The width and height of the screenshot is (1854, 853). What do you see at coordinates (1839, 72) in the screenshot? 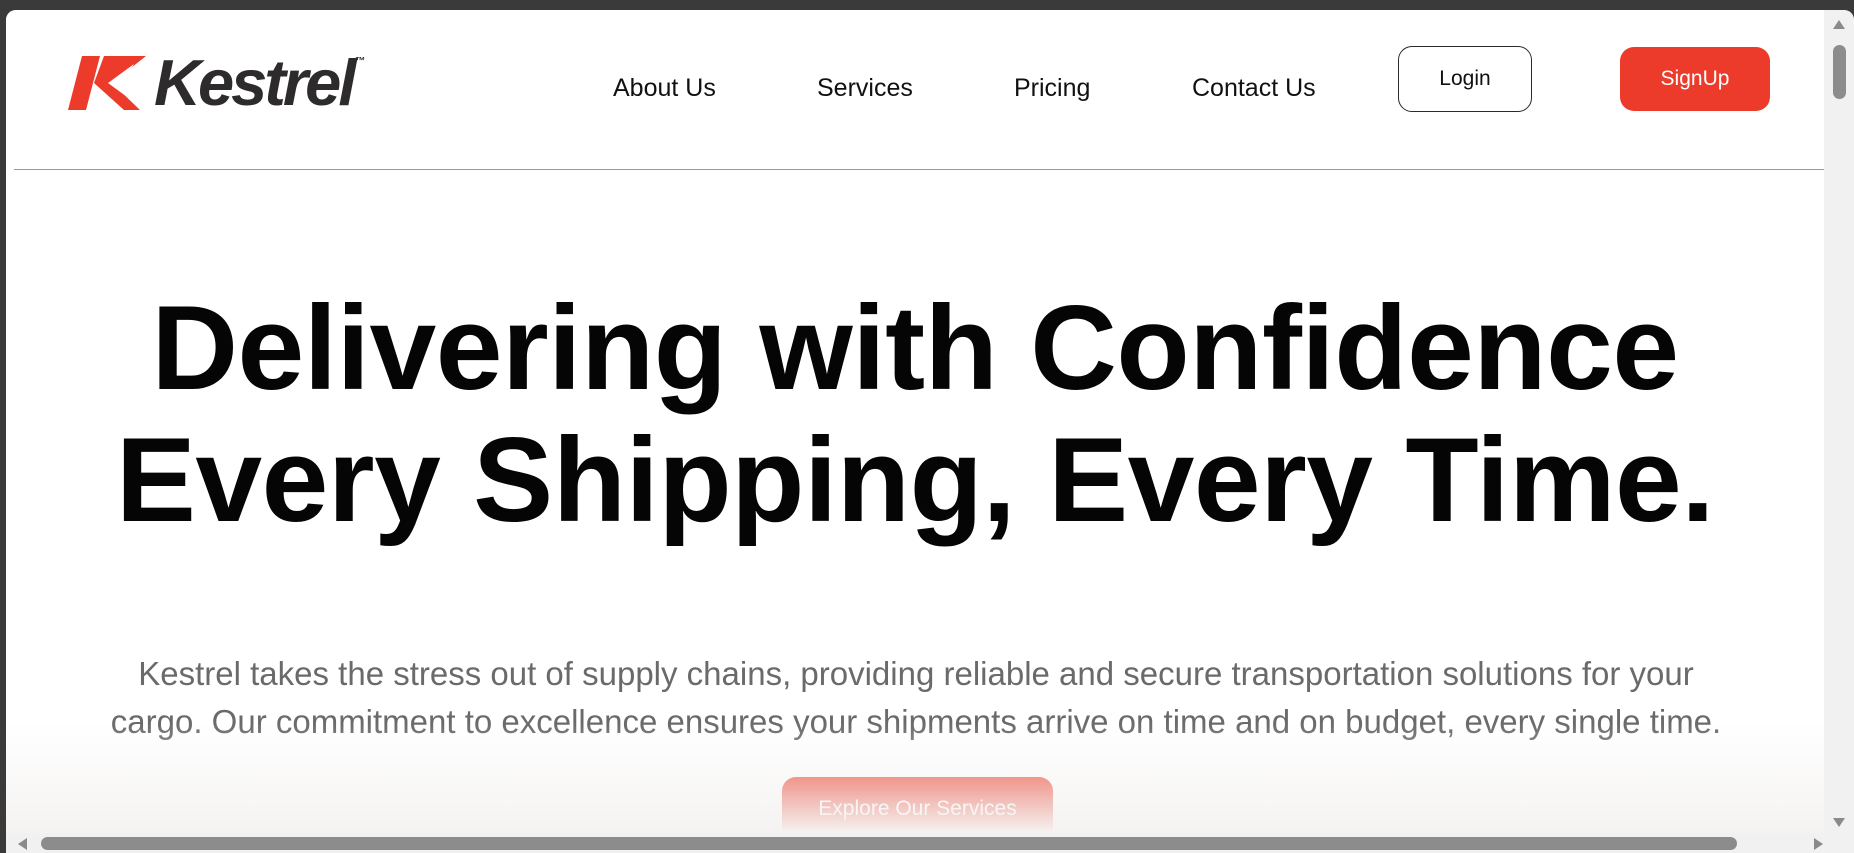
I see `vertical-scroll-thumb` at bounding box center [1839, 72].